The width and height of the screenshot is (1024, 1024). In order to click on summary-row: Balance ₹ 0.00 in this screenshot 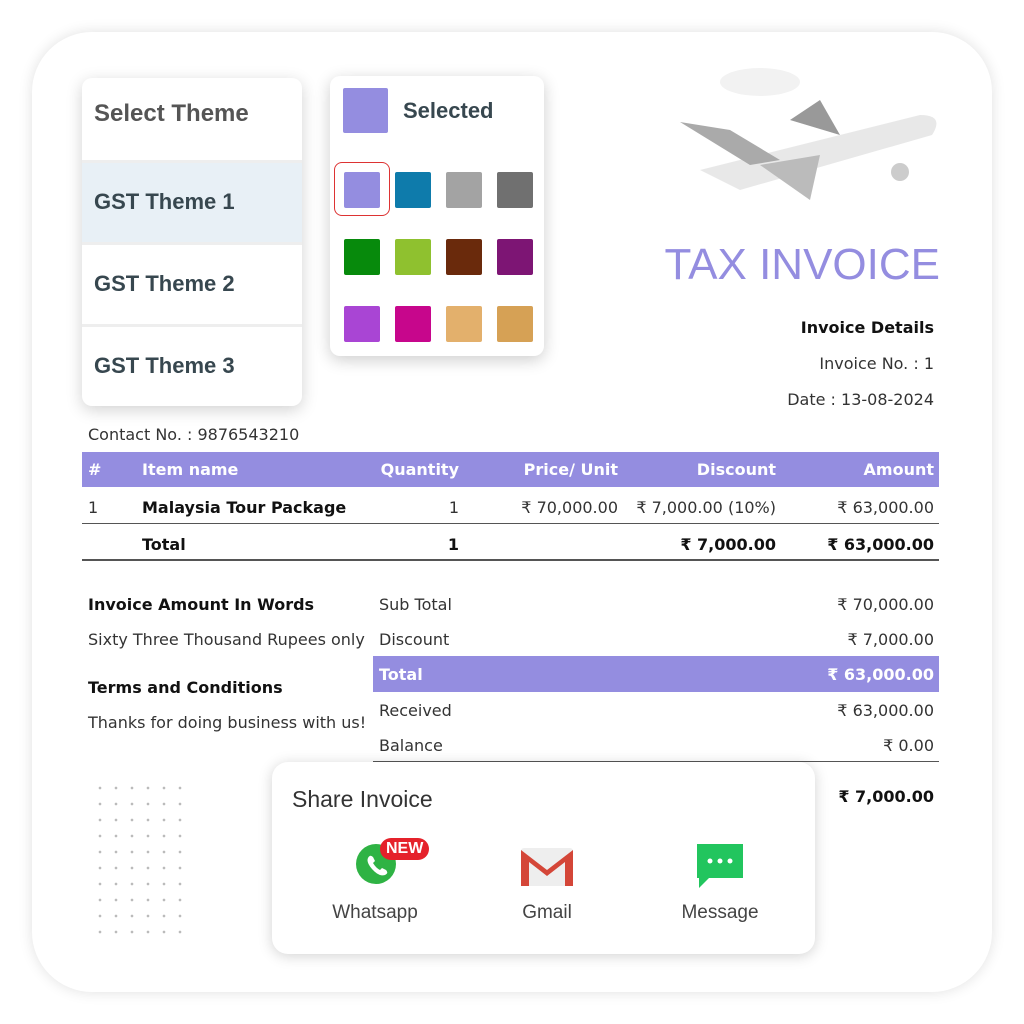, I will do `click(656, 744)`.